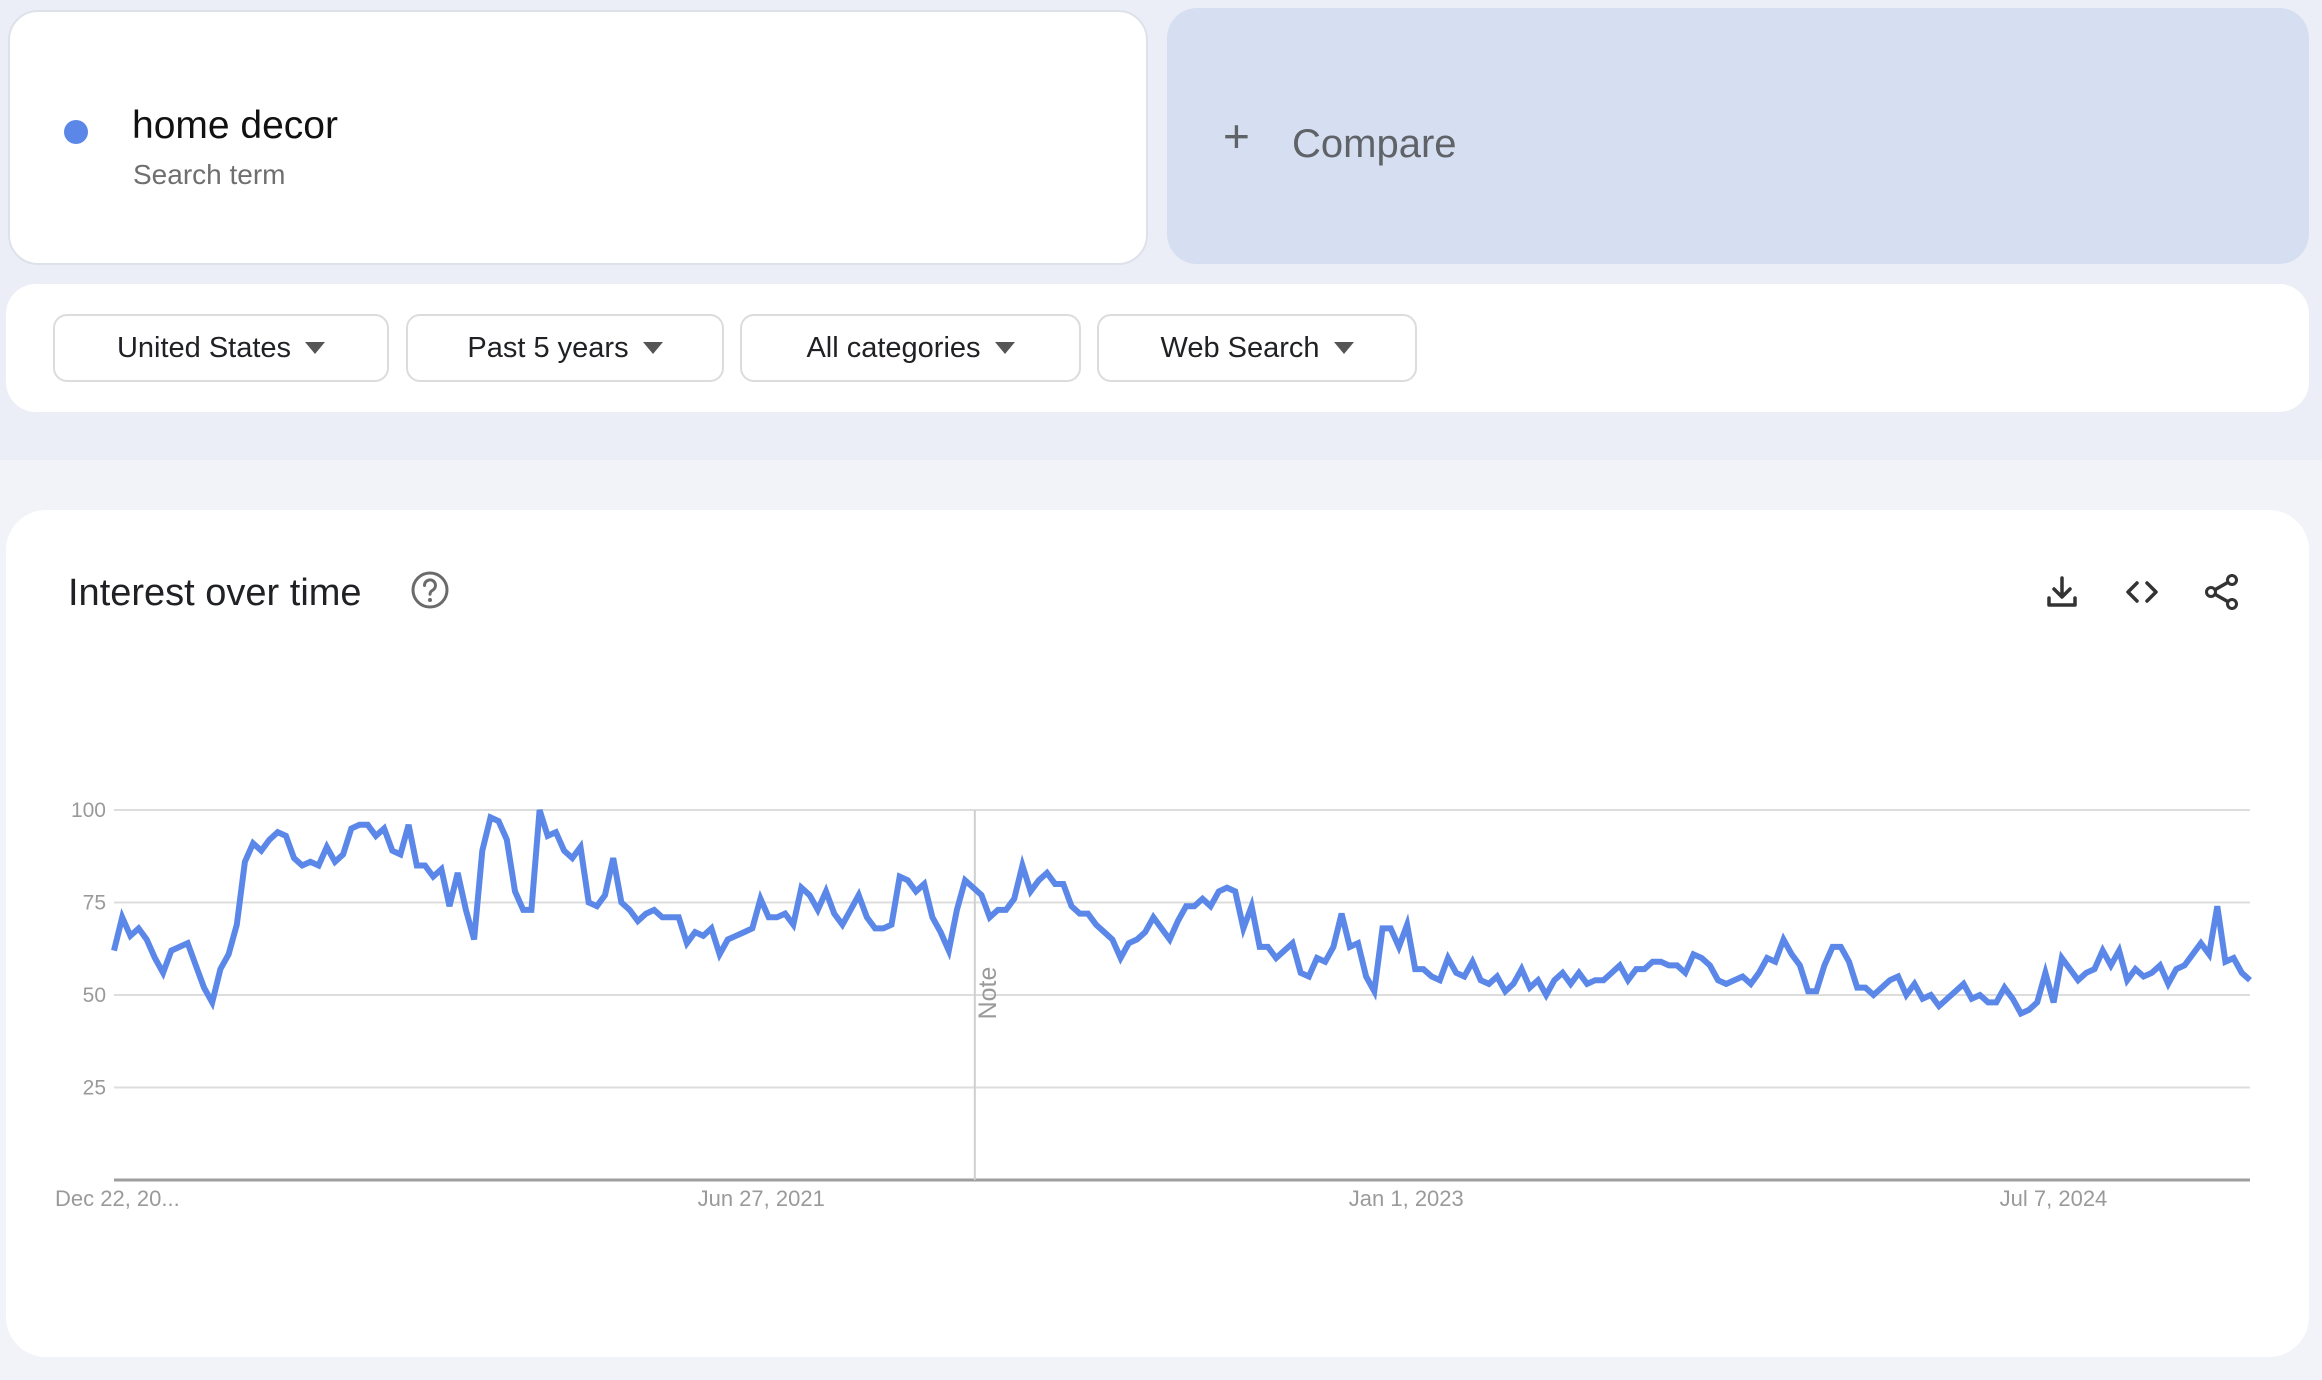 The image size is (2322, 1380). I want to click on y-tick-label: 50, so click(94, 995).